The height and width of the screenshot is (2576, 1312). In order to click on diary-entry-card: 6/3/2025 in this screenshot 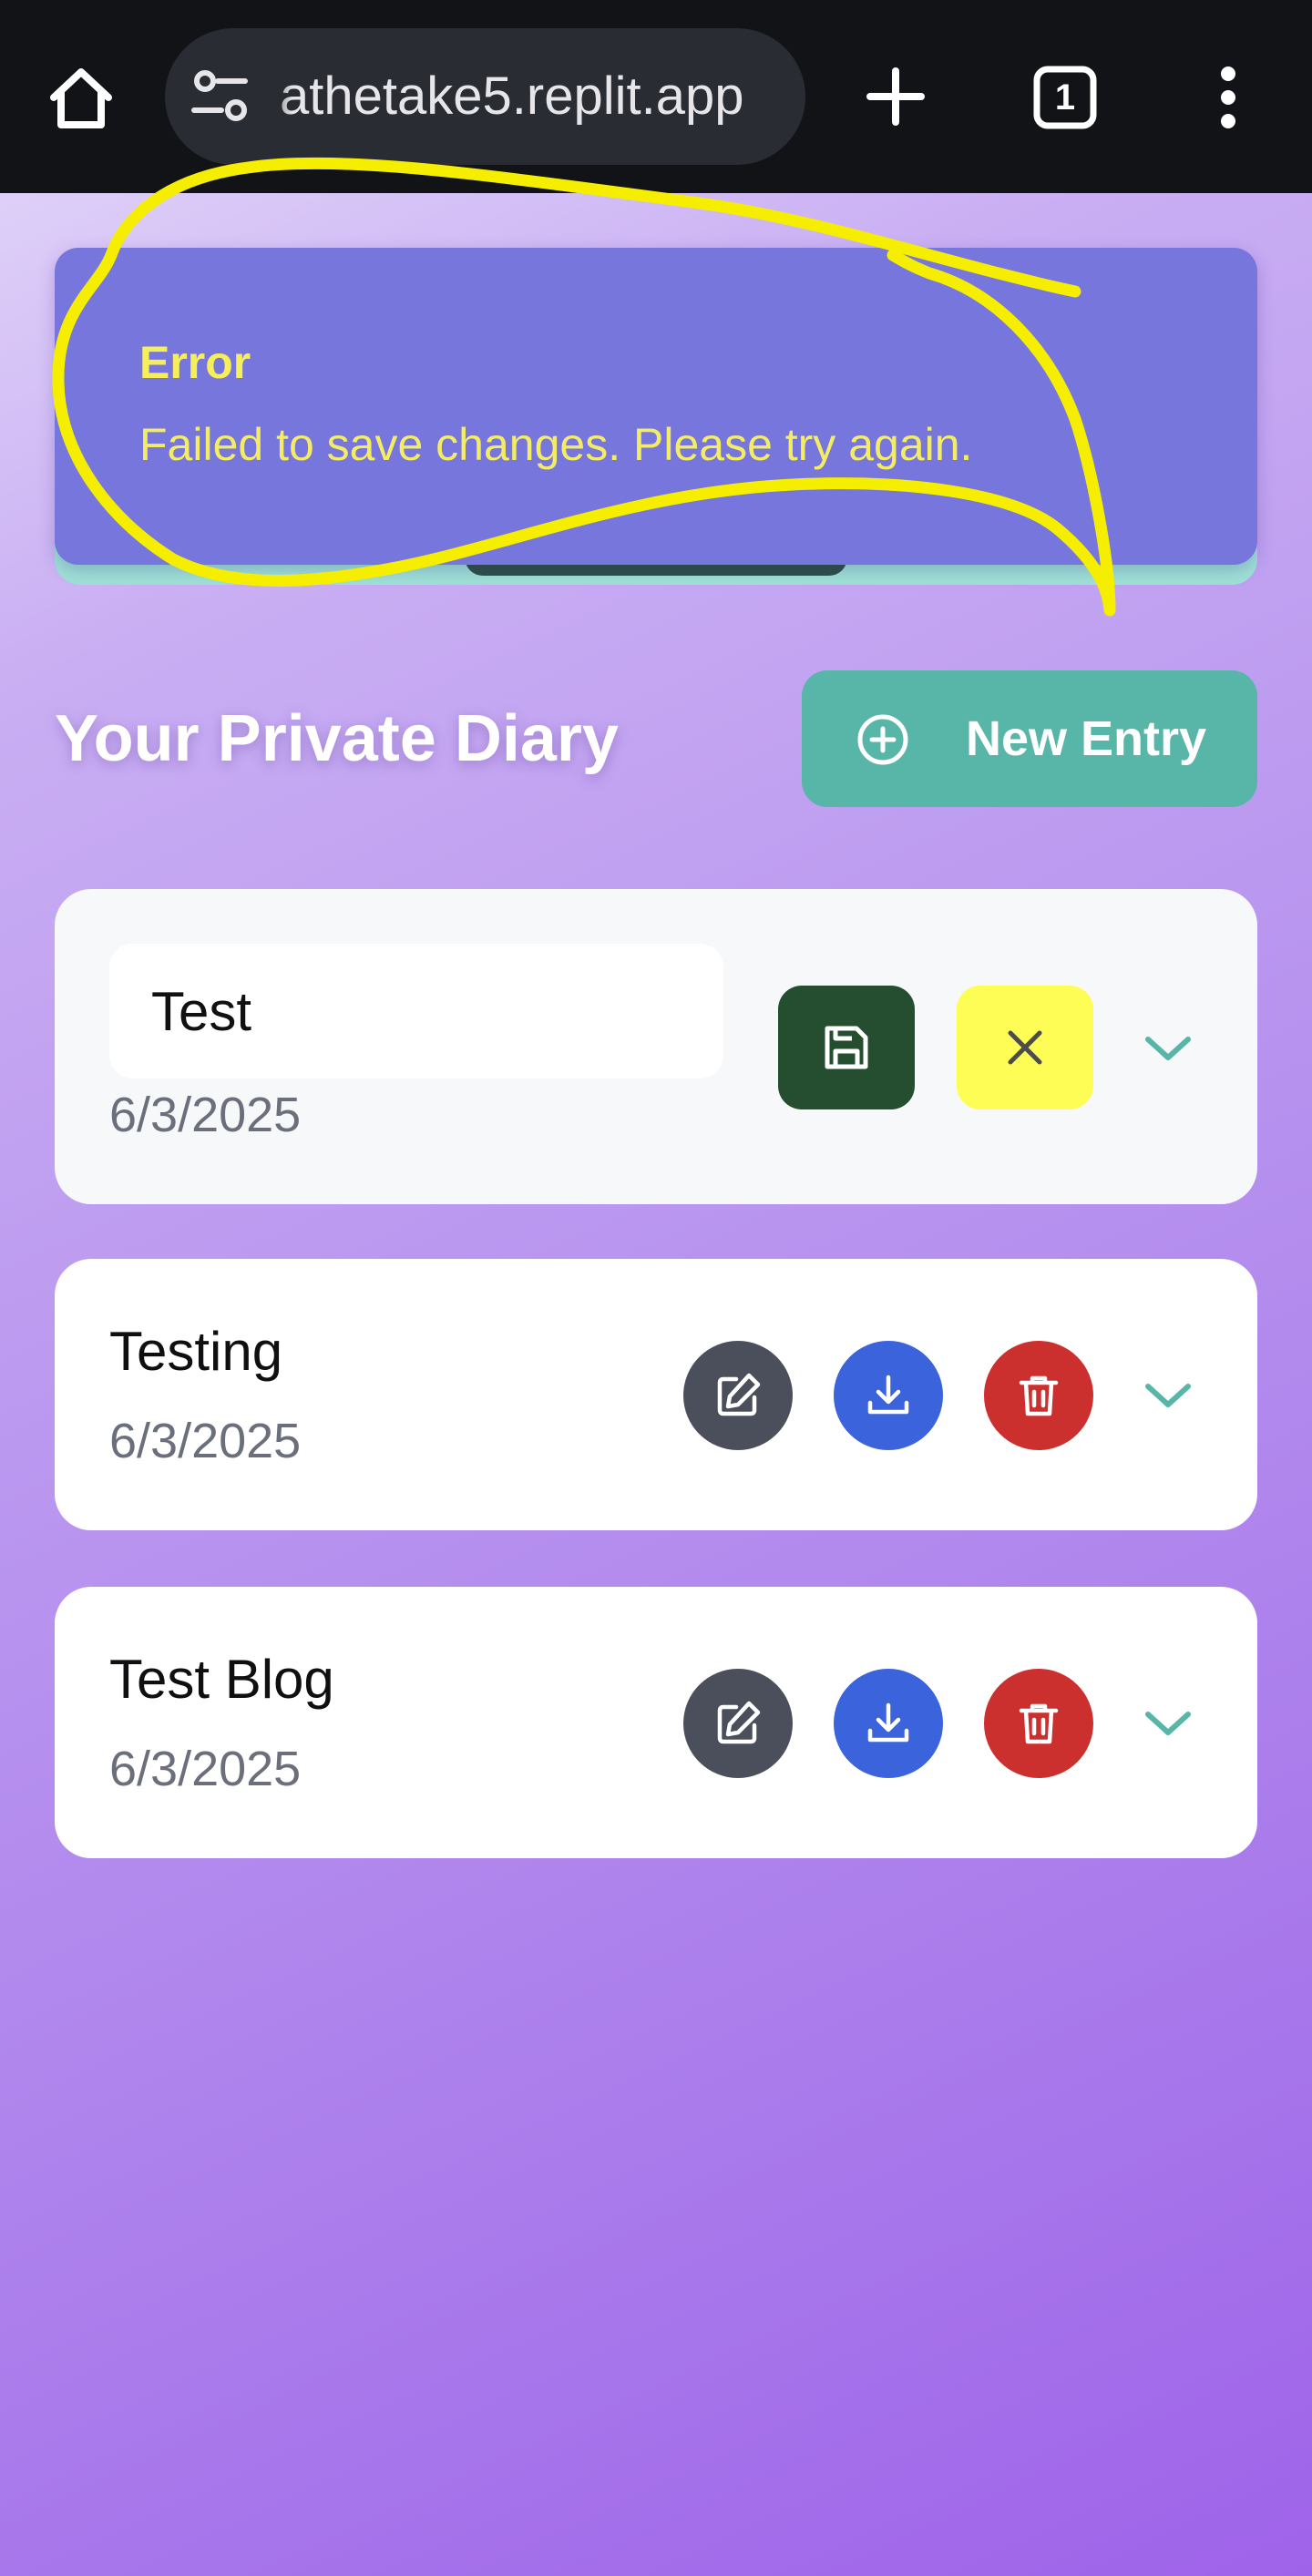, I will do `click(656, 1046)`.